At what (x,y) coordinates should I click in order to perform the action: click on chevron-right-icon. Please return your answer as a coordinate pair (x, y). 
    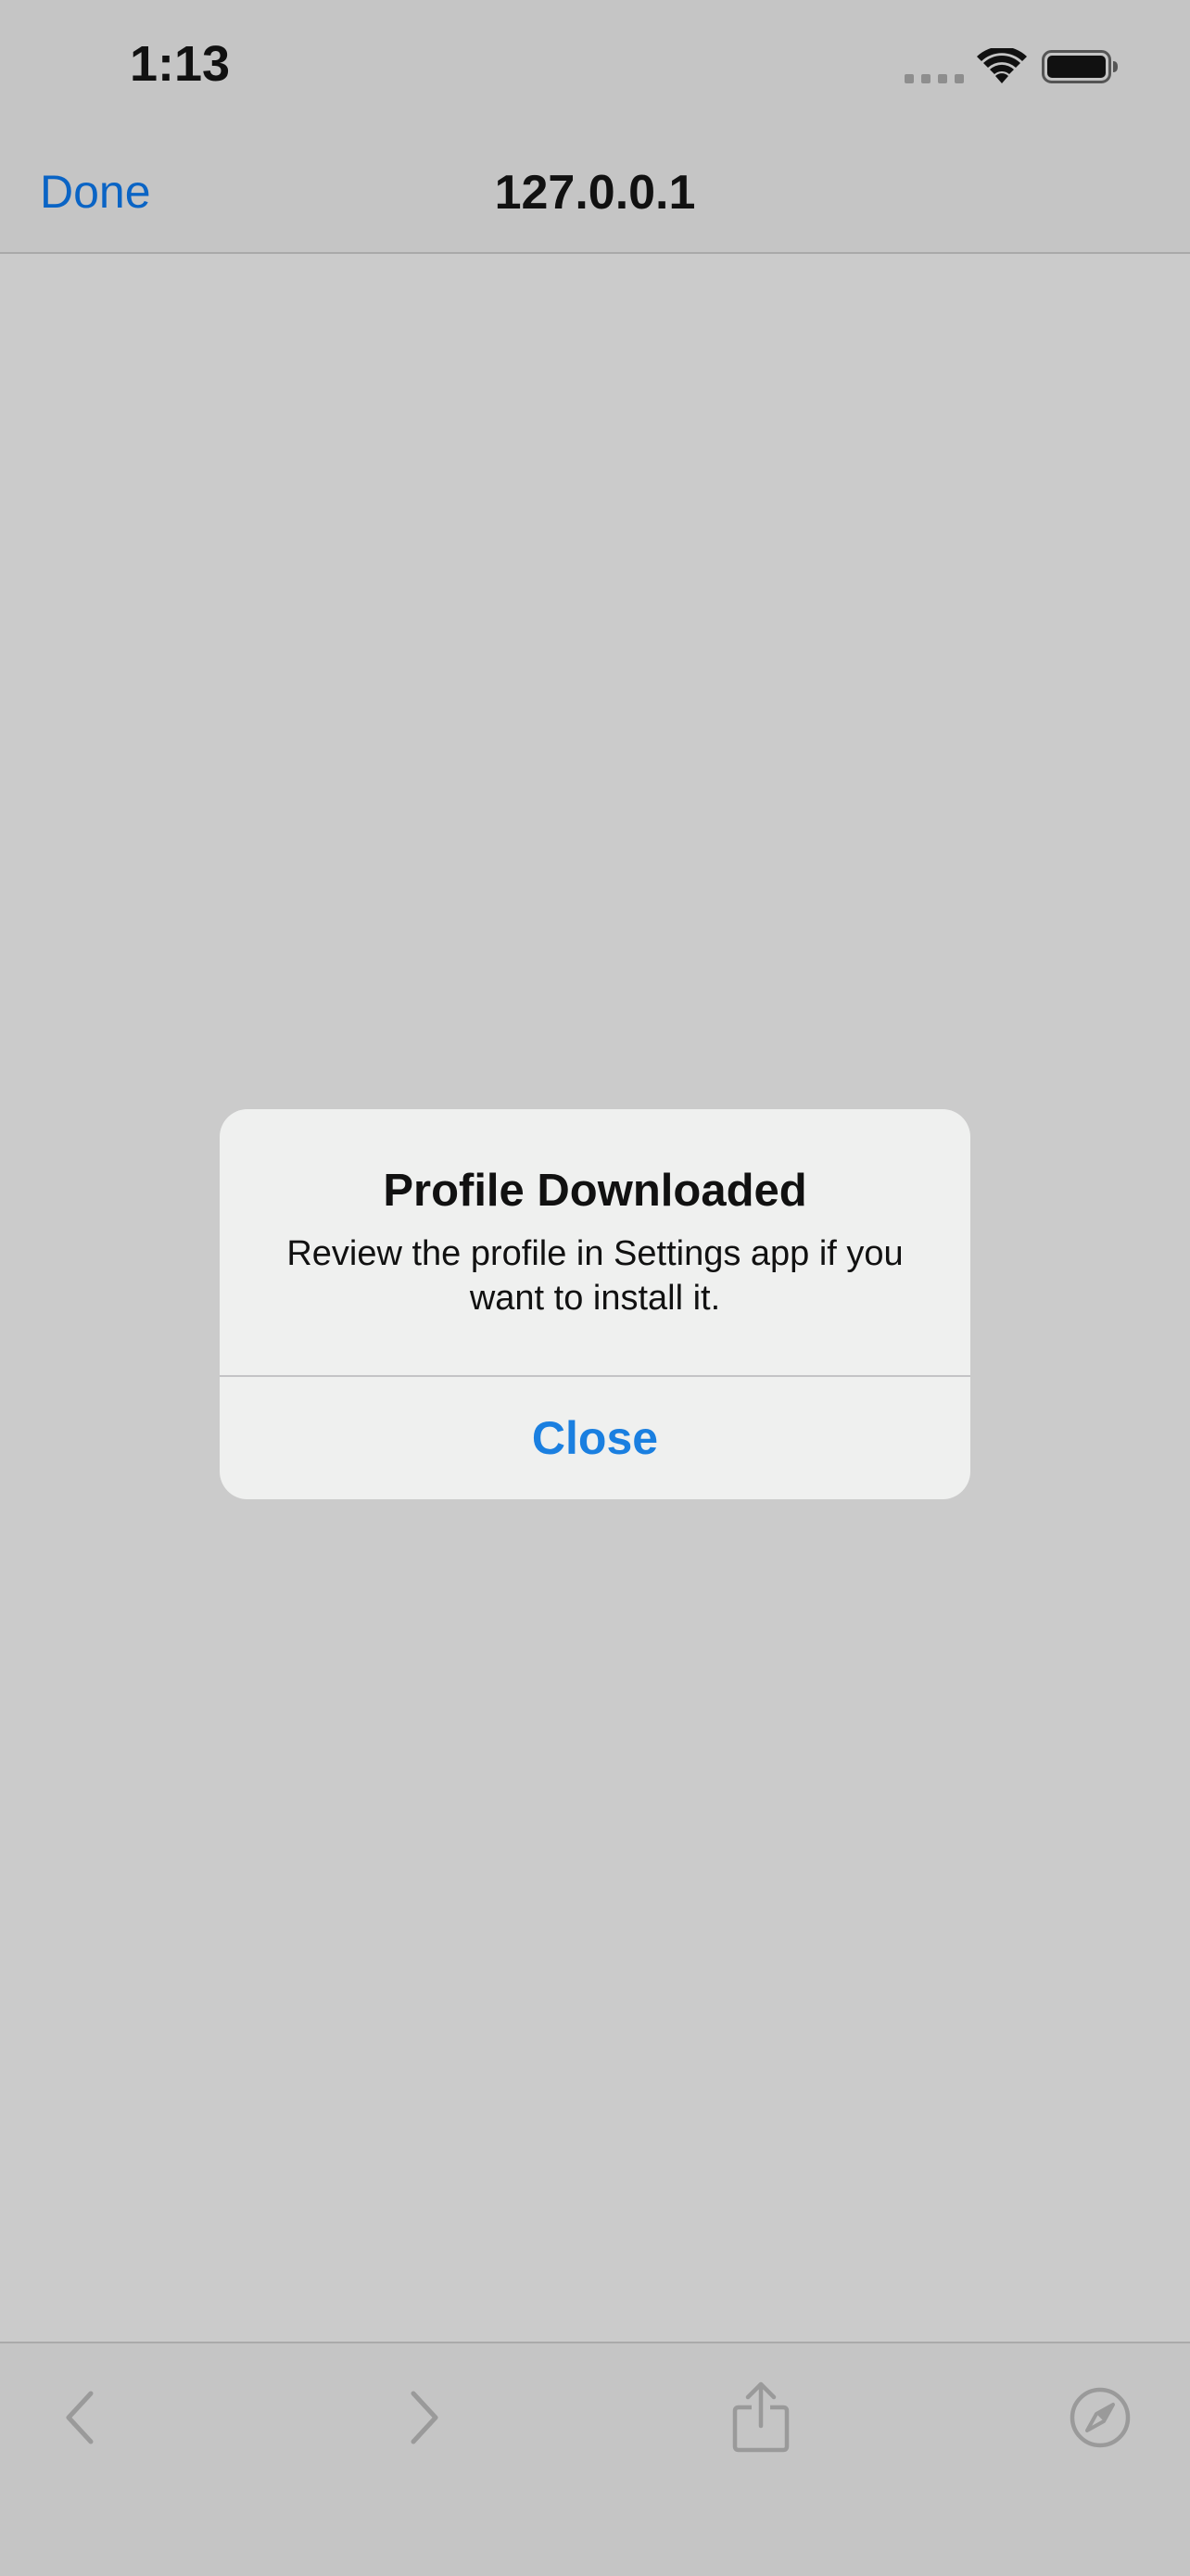
    Looking at the image, I should click on (424, 2417).